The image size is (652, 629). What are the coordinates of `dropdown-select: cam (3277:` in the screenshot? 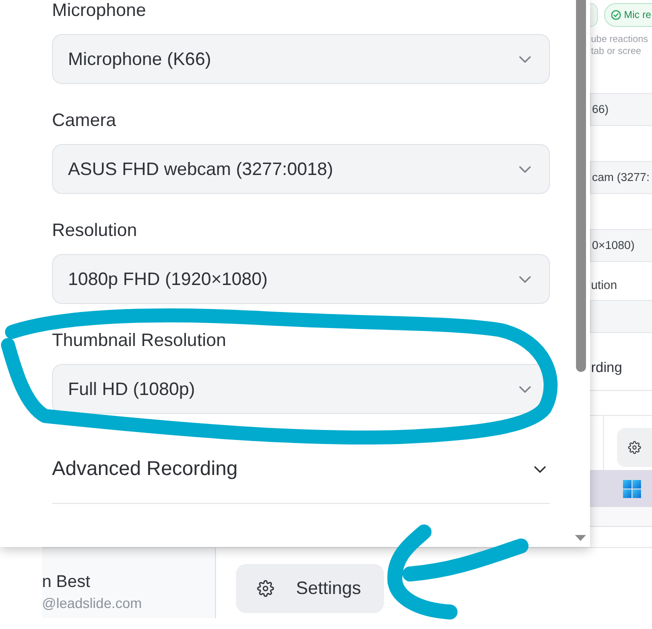 It's located at (621, 177).